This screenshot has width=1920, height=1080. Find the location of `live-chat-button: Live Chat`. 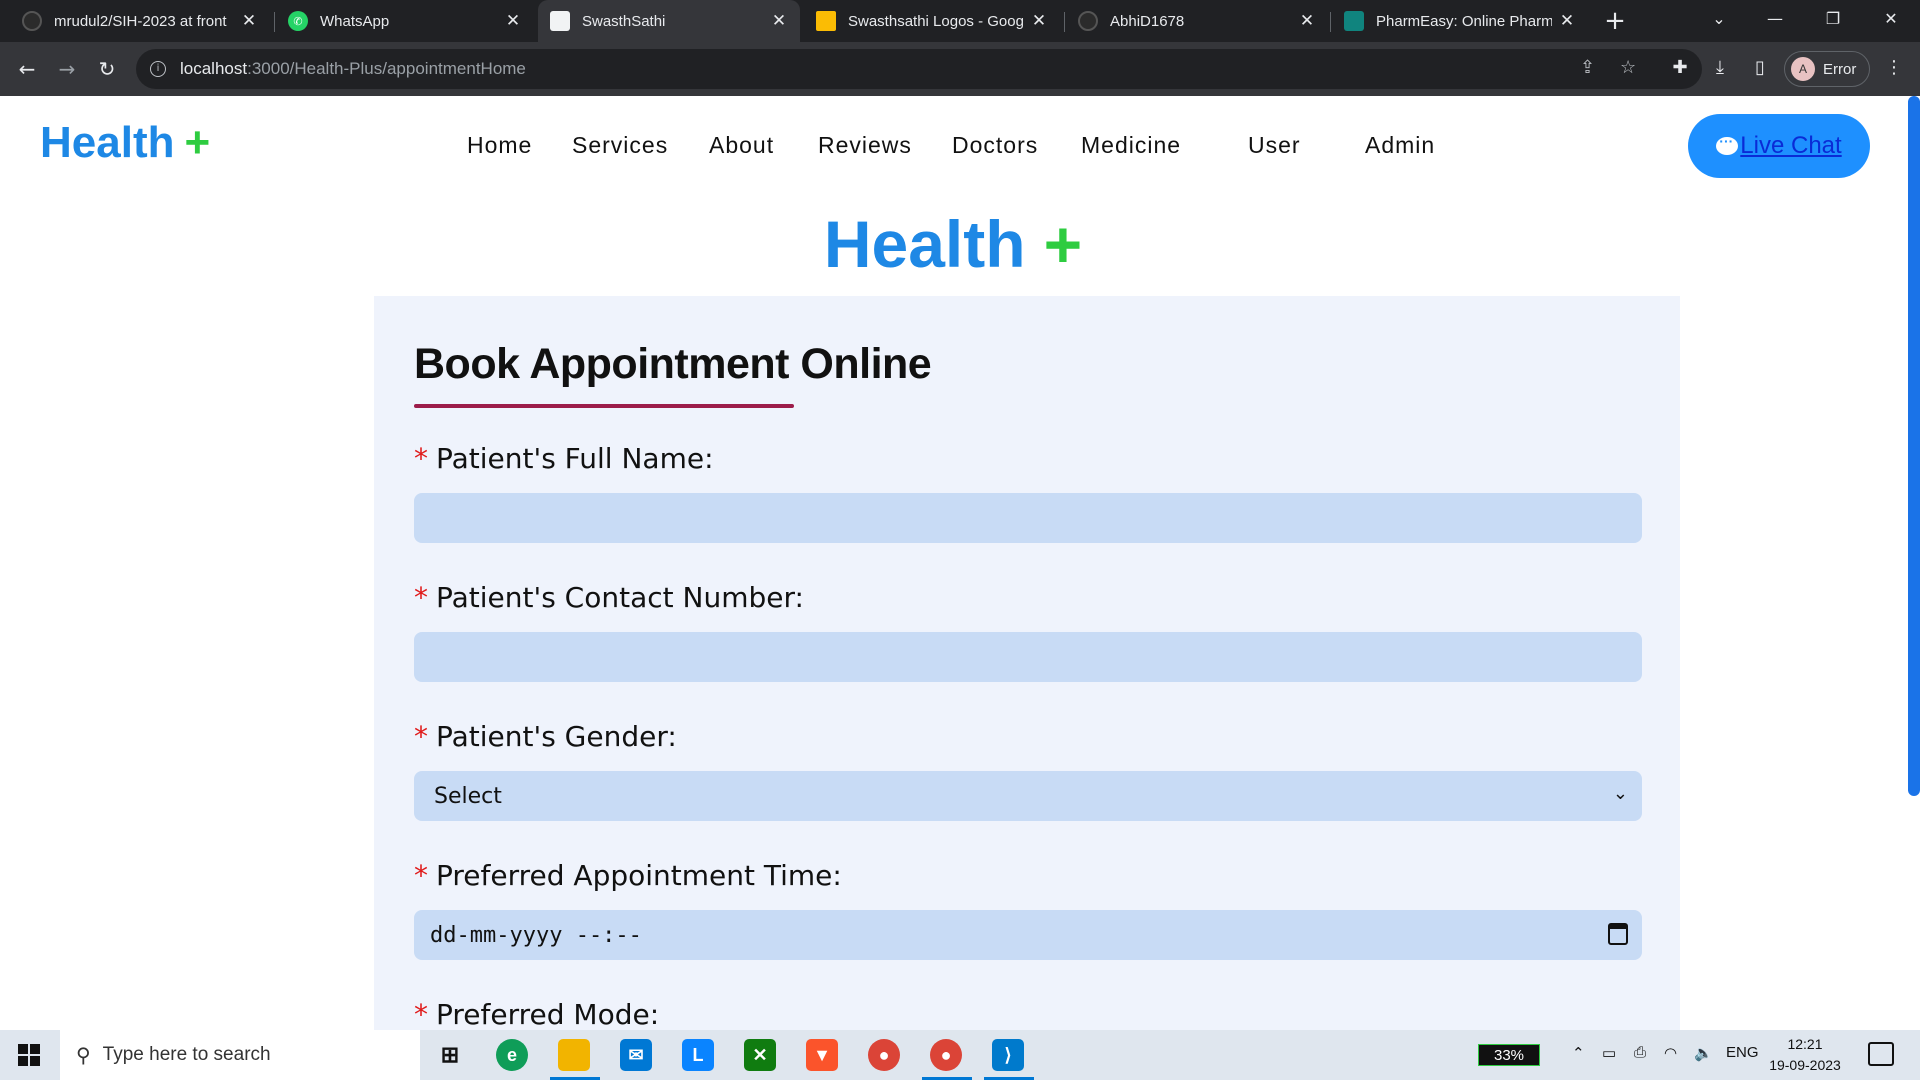

live-chat-button: Live Chat is located at coordinates (1779, 146).